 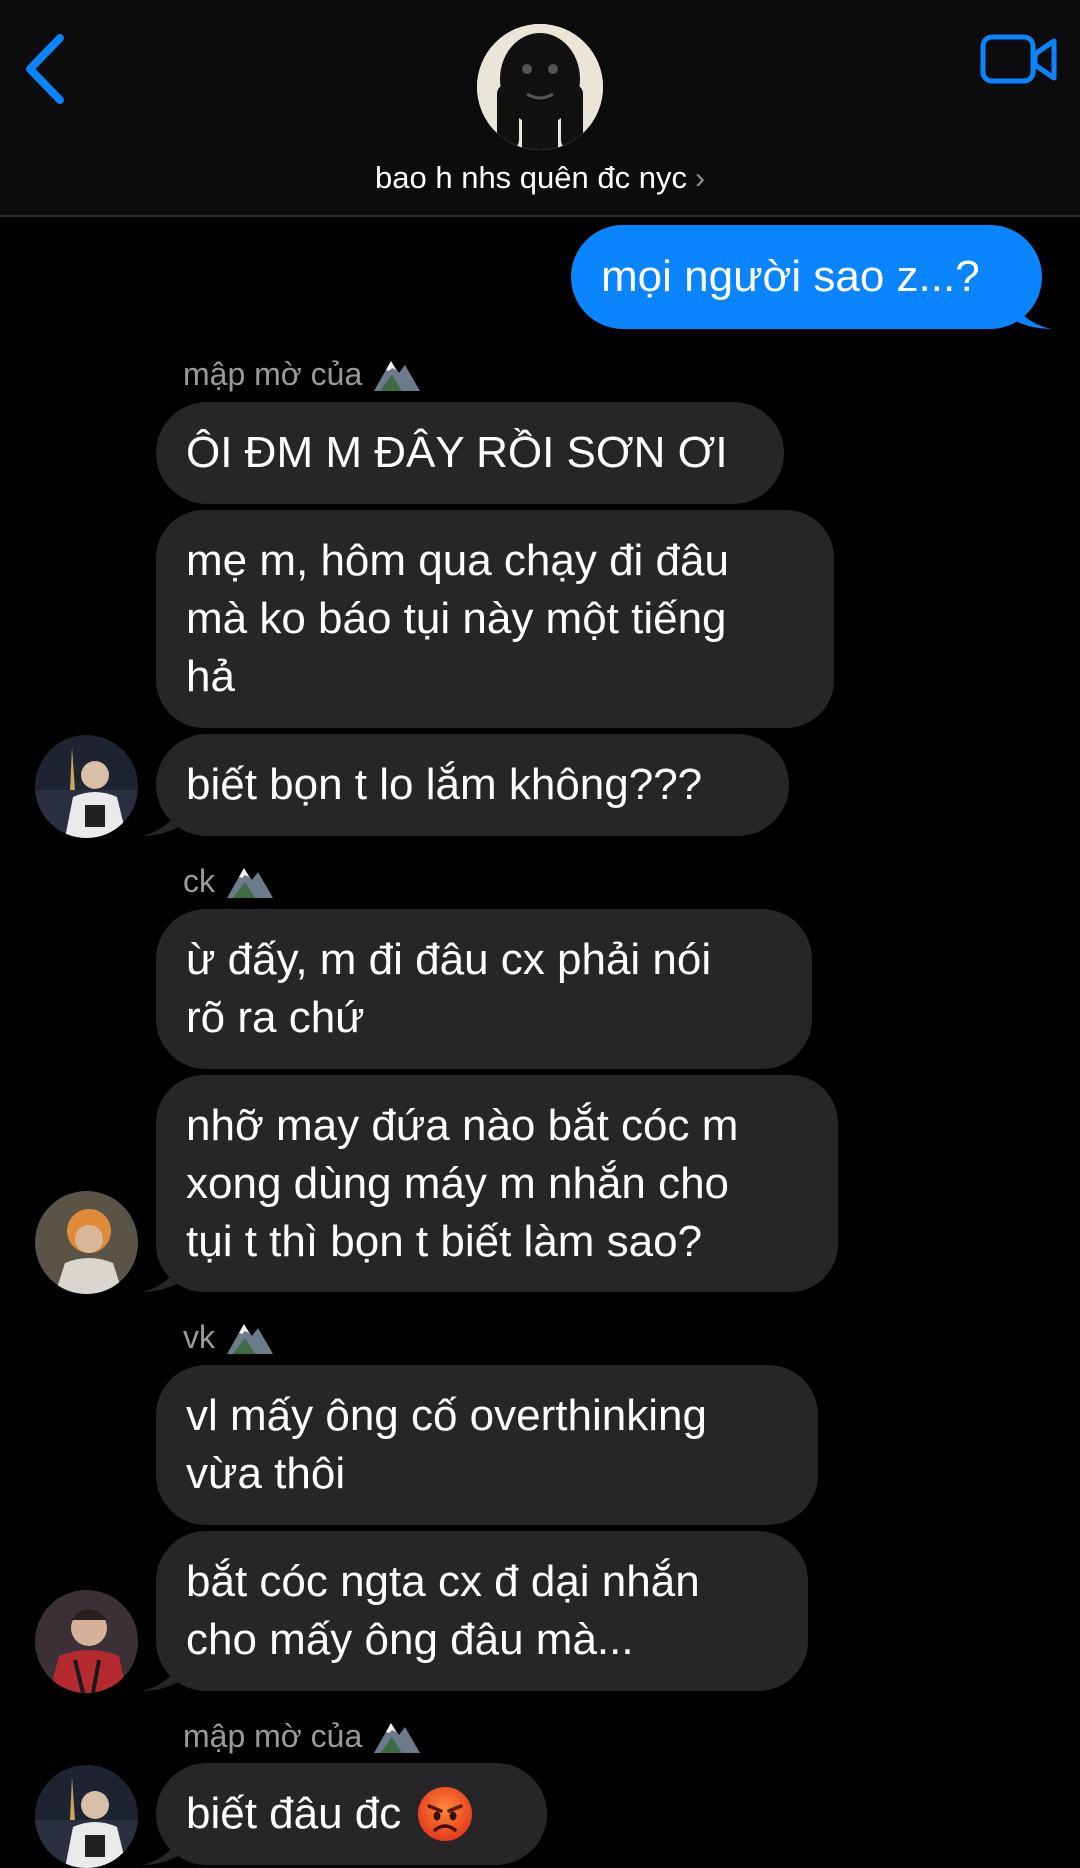 I want to click on chat-header: bao h nhs quên đc nyc ›, so click(x=540, y=108).